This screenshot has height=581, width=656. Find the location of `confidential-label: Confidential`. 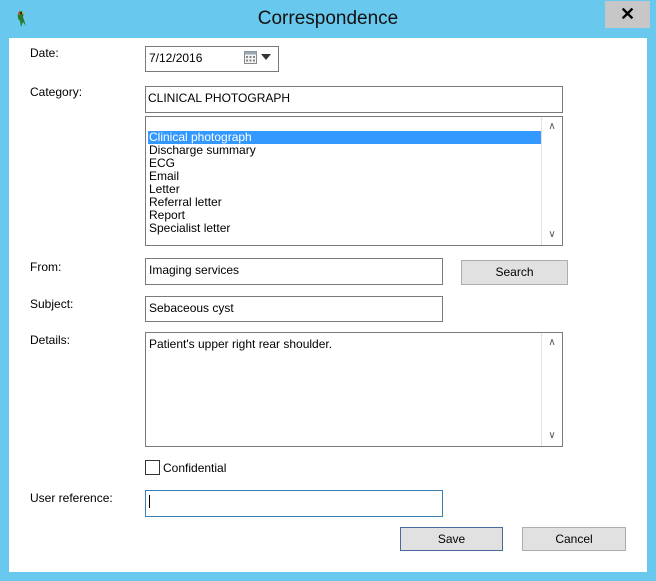

confidential-label: Confidential is located at coordinates (194, 468).